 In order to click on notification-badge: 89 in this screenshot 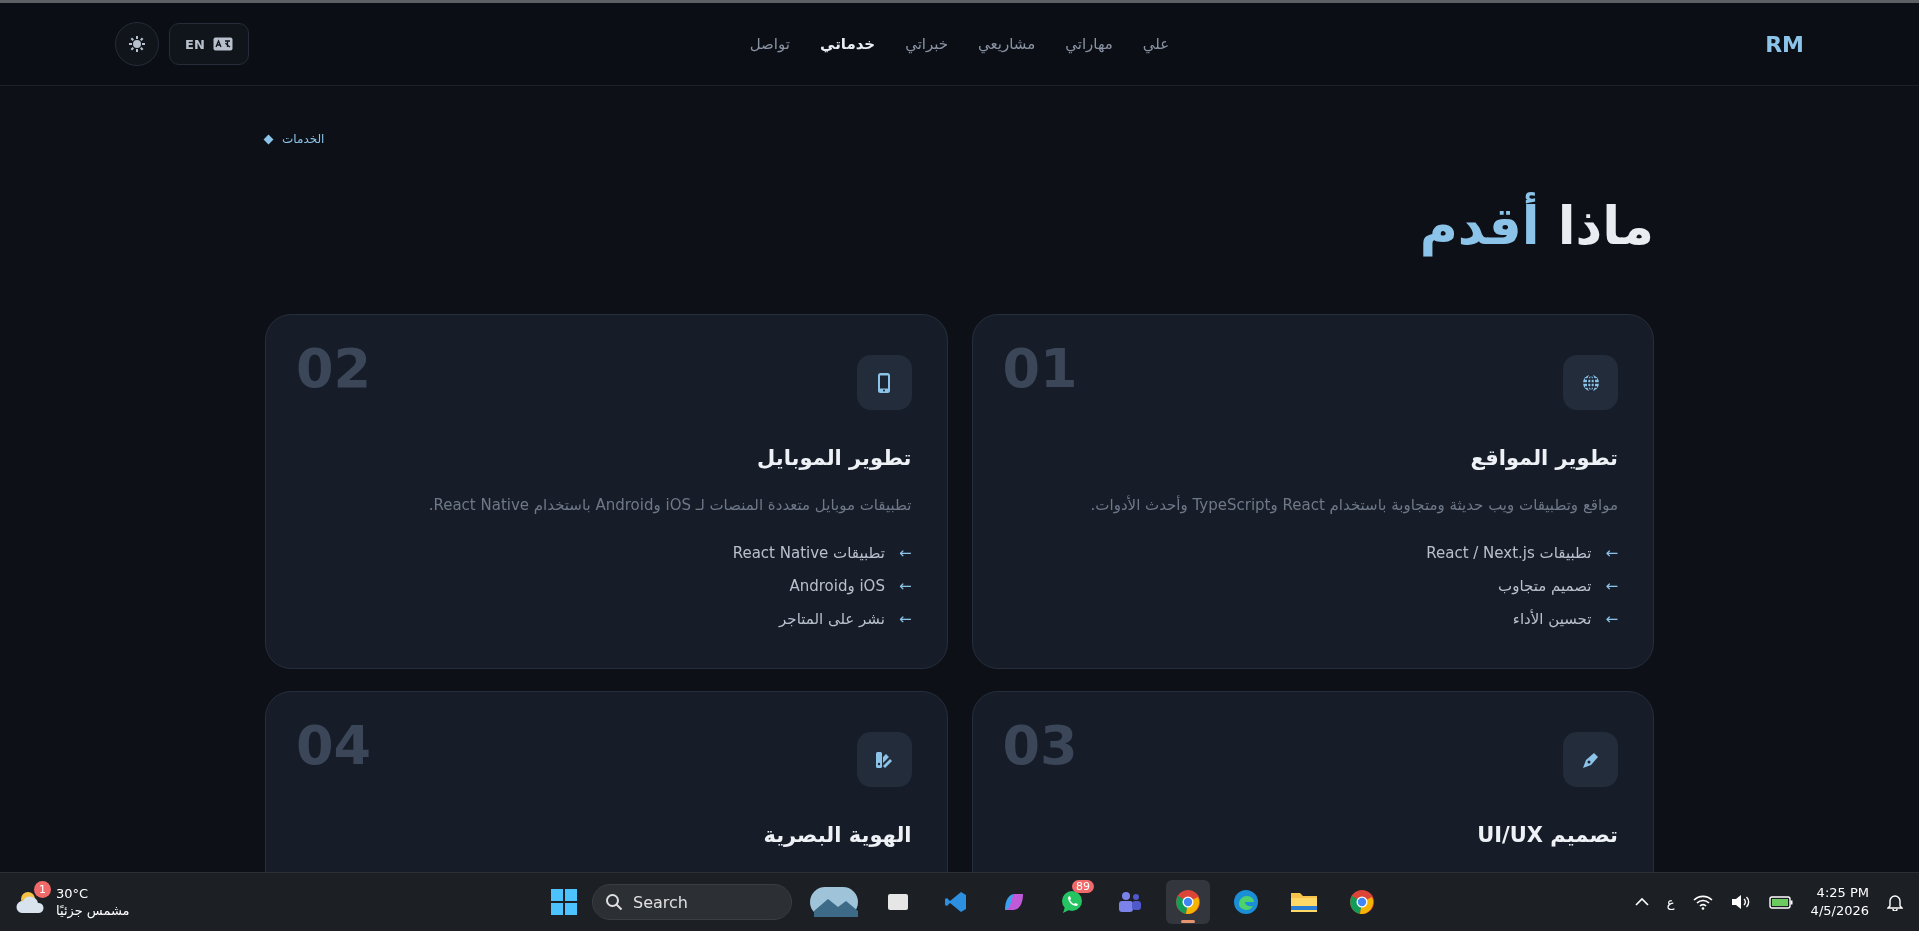, I will do `click(1083, 886)`.